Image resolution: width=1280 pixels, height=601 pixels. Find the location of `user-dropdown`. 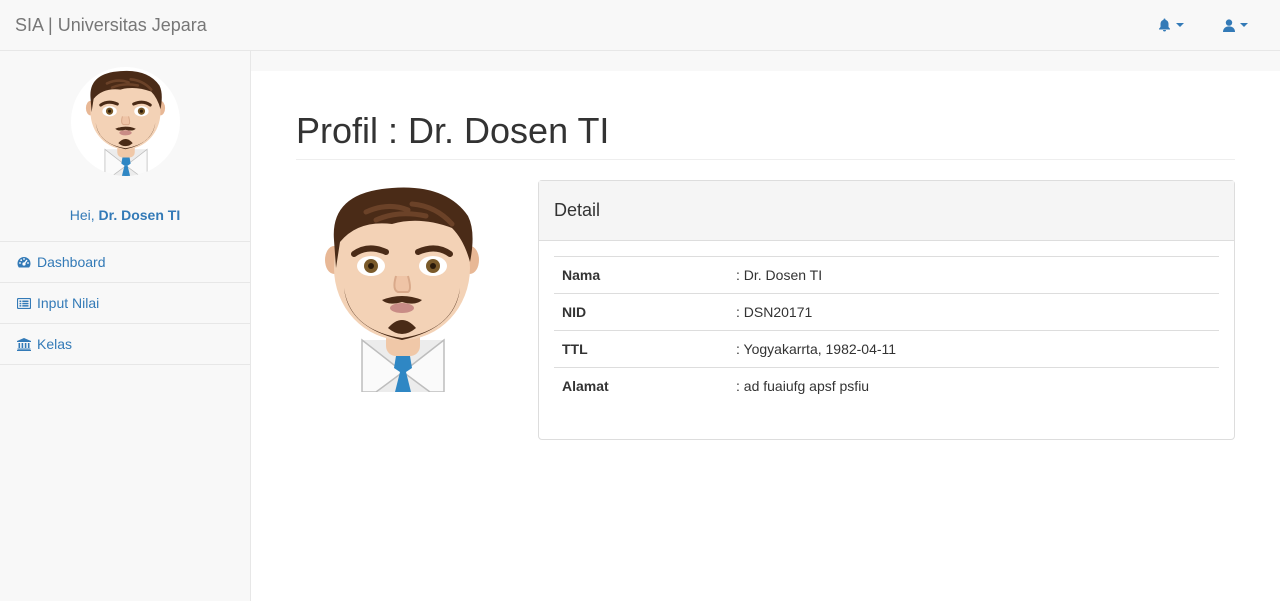

user-dropdown is located at coordinates (1235, 25).